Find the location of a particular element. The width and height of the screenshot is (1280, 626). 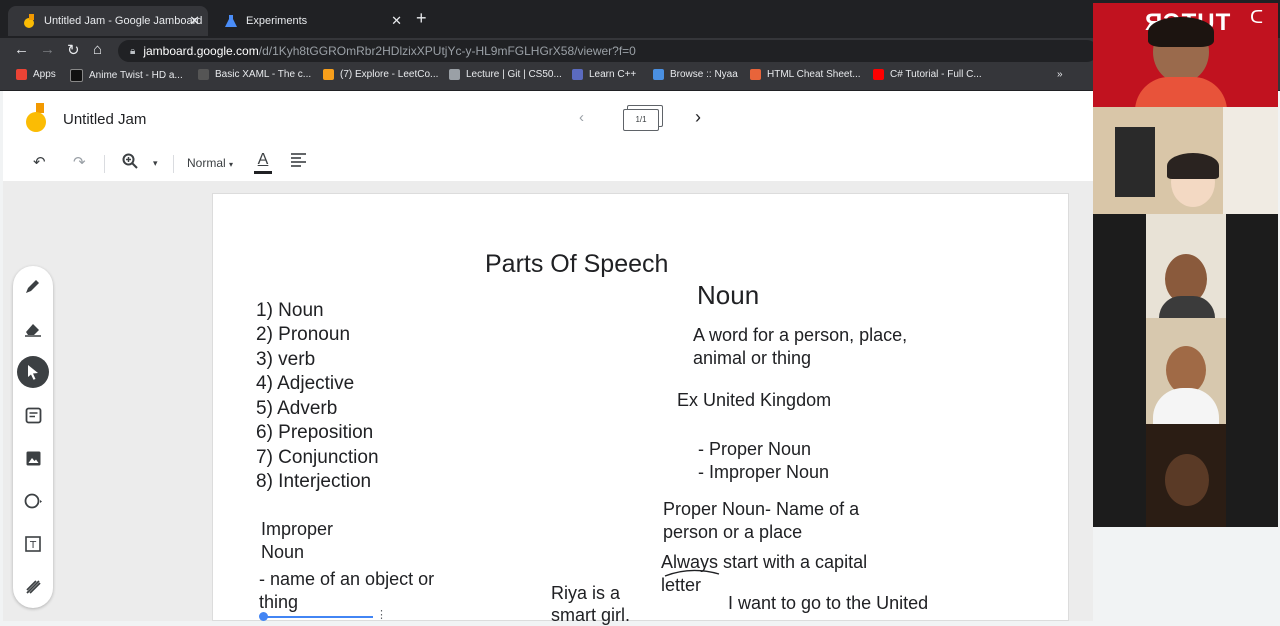

pen-tool-icon is located at coordinates (33, 286).